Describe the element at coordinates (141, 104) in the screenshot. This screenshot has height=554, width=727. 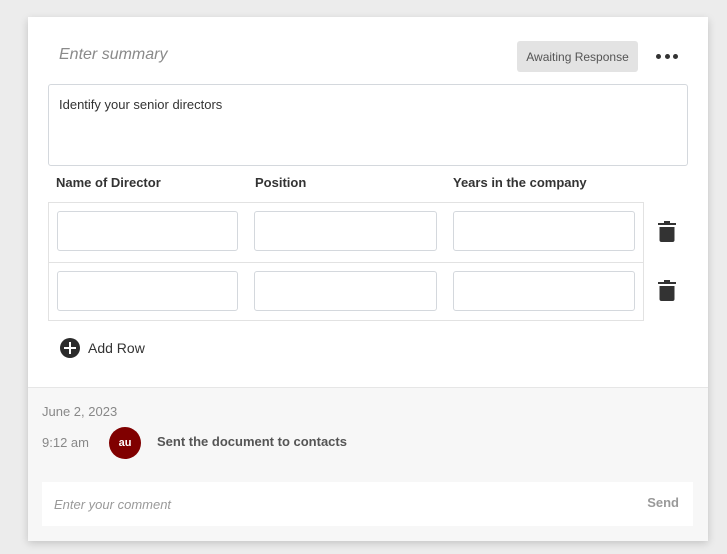
I see `question-text: Identify your senior directors` at that location.